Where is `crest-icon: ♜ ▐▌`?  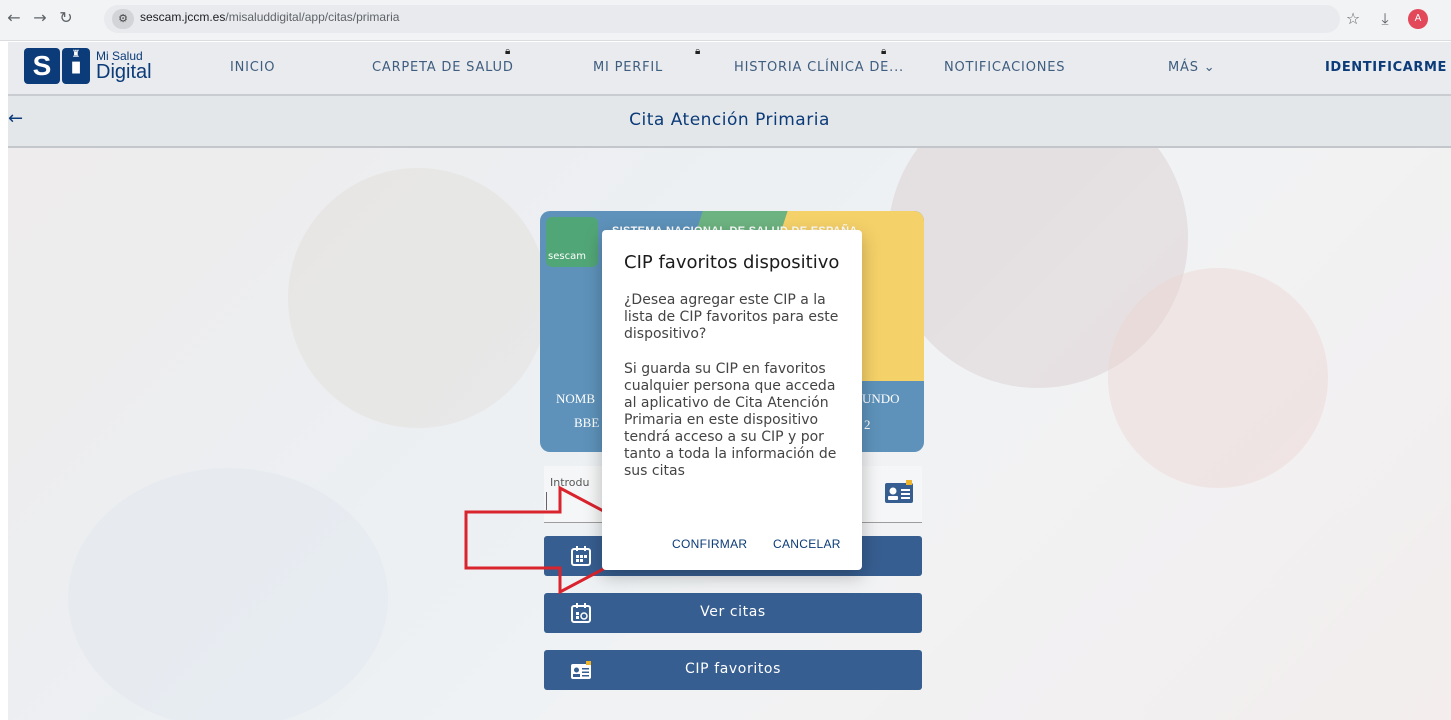
crest-icon: ♜ ▐▌ is located at coordinates (76, 66).